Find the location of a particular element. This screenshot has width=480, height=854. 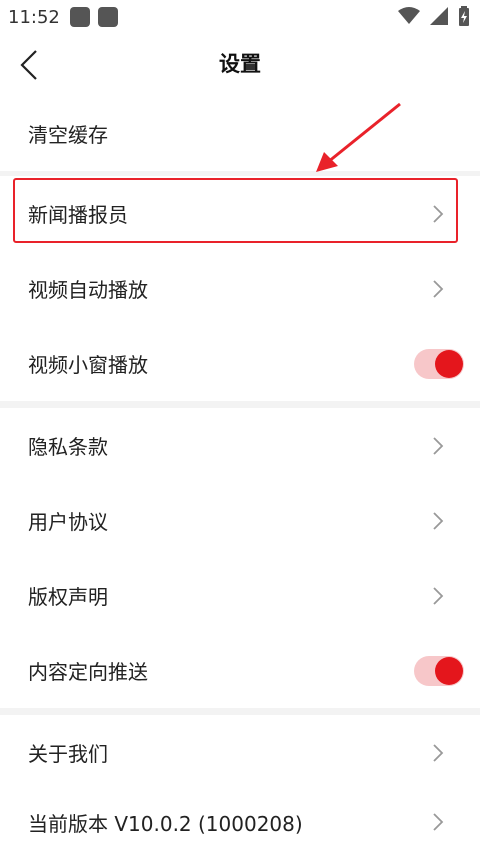

battery-icon is located at coordinates (464, 16).